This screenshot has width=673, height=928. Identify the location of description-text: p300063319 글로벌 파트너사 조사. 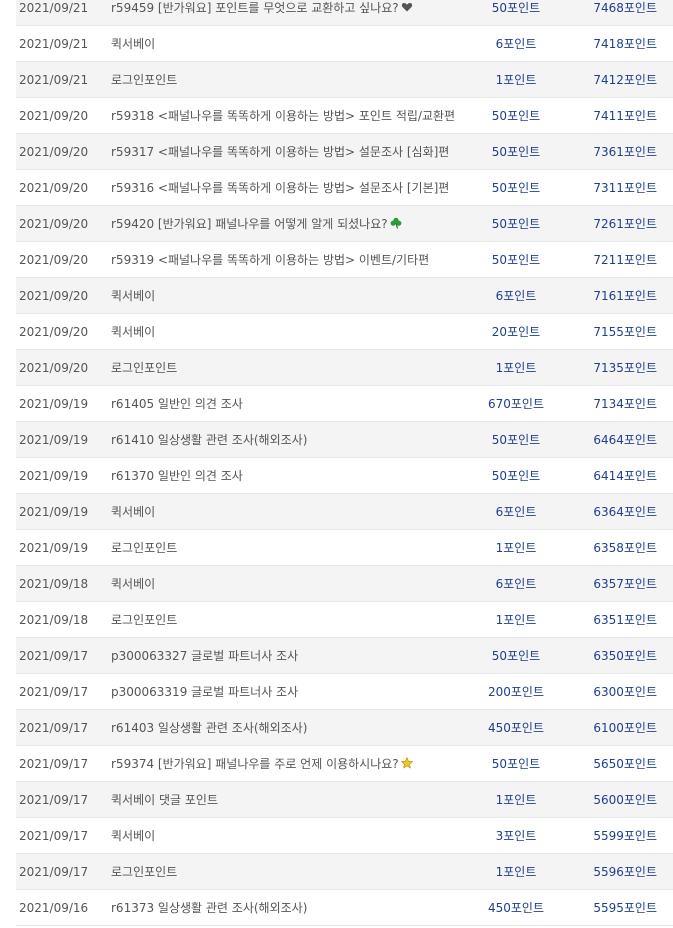
(205, 692).